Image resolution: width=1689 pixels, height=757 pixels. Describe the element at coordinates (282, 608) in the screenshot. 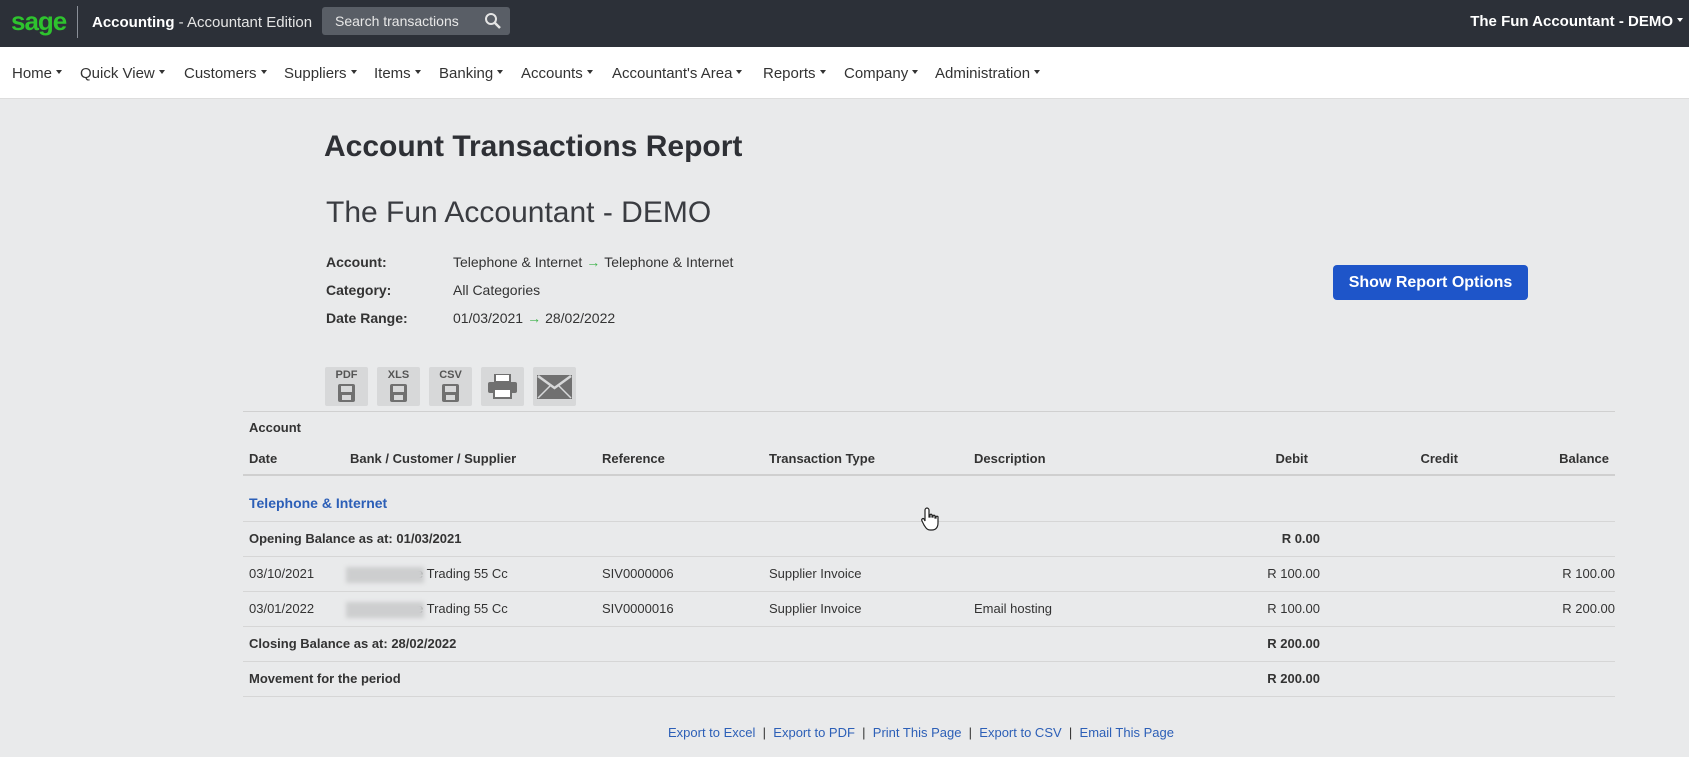

I see `cell-date: 03/01/2022` at that location.